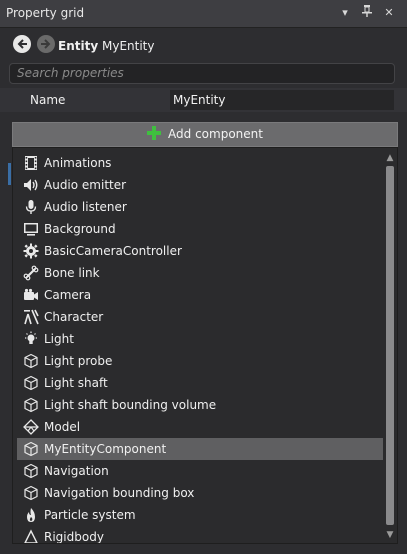  I want to click on name-field: MyEntity, so click(282, 100).